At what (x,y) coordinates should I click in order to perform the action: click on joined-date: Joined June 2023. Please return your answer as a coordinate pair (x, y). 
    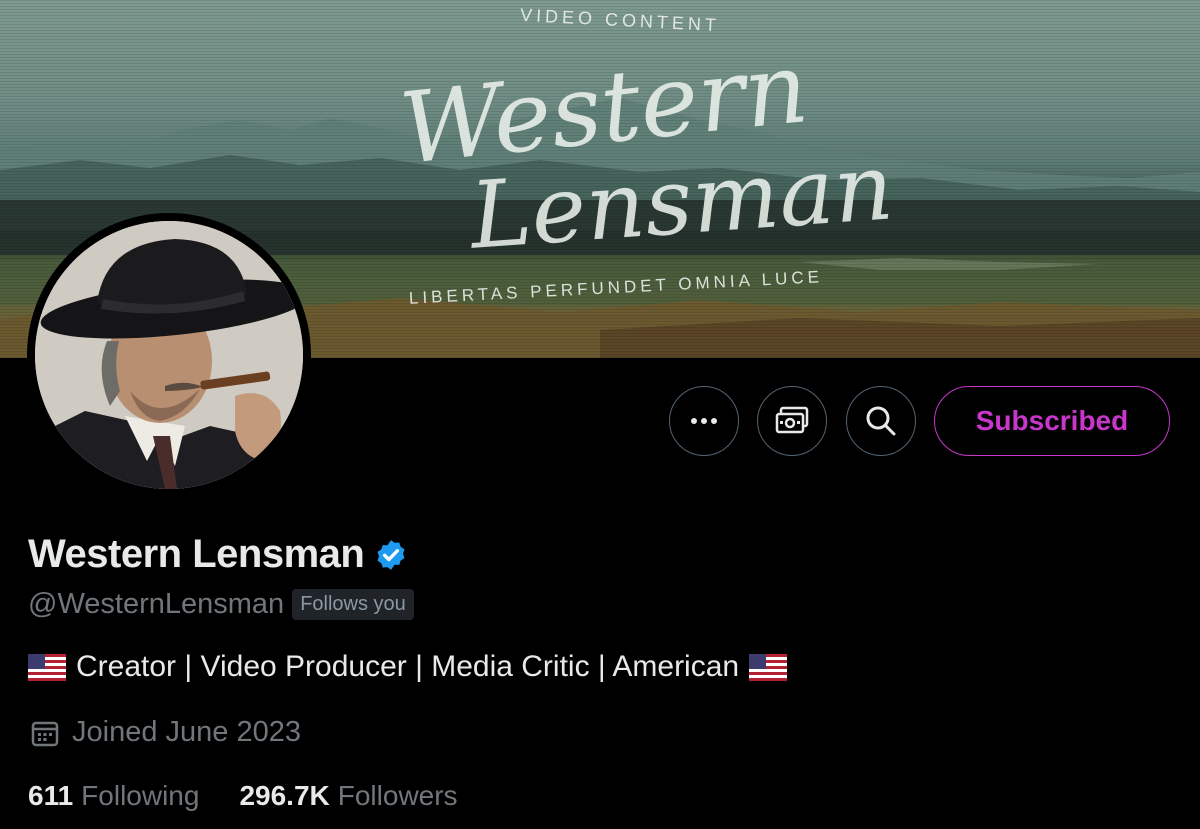
    Looking at the image, I should click on (165, 732).